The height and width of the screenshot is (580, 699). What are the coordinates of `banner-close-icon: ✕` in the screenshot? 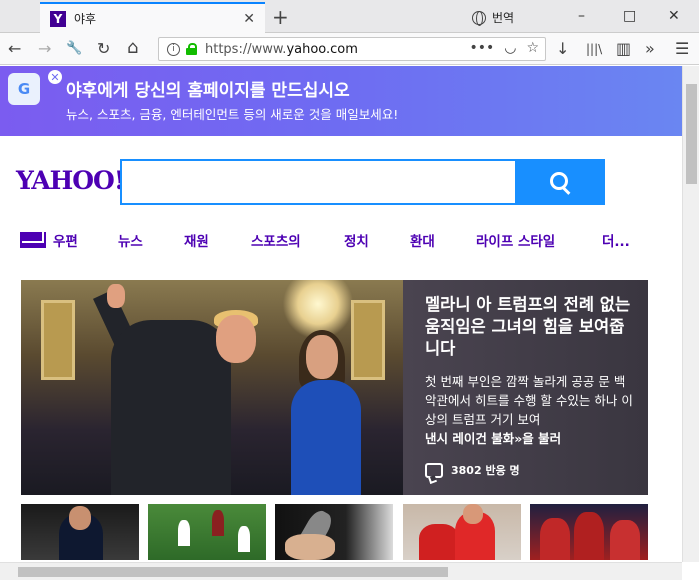 It's located at (55, 77).